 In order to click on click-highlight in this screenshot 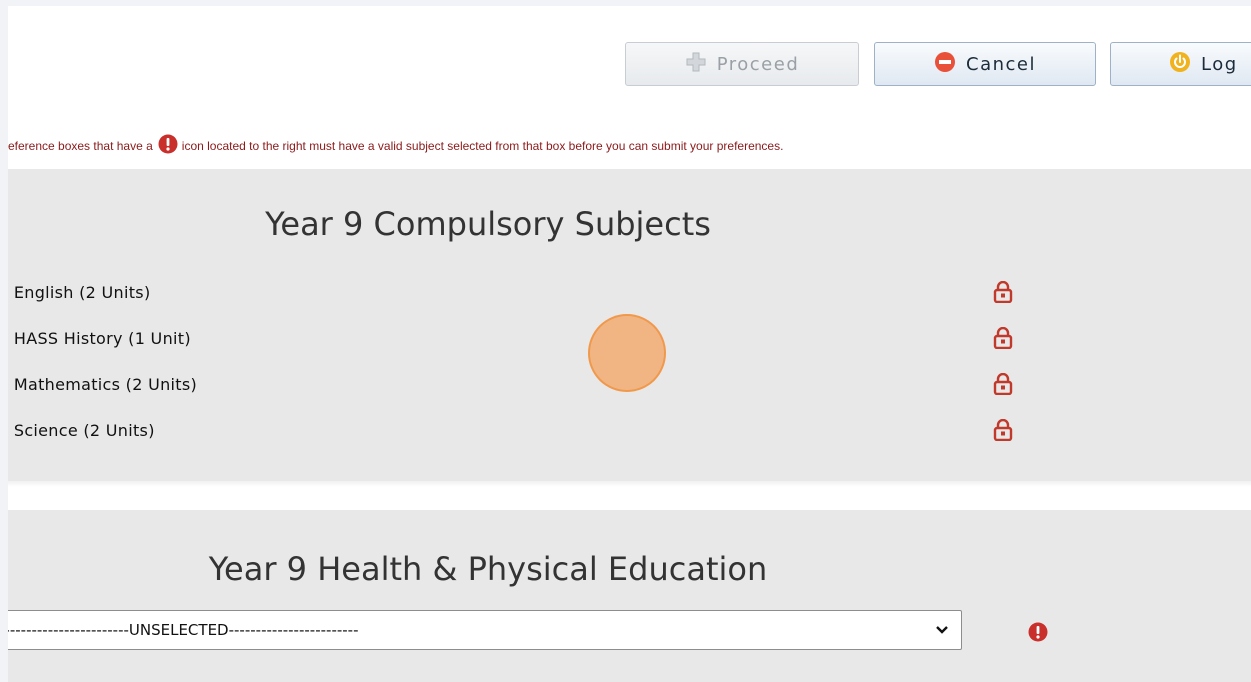, I will do `click(627, 353)`.